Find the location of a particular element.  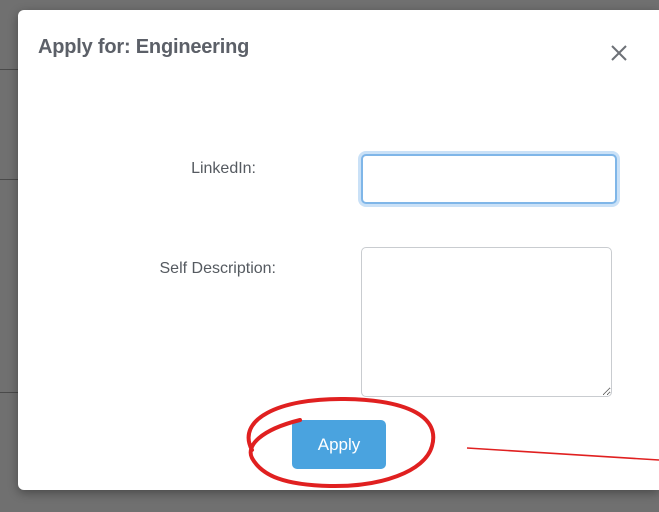

self-description-label: Self Description: is located at coordinates (218, 268).